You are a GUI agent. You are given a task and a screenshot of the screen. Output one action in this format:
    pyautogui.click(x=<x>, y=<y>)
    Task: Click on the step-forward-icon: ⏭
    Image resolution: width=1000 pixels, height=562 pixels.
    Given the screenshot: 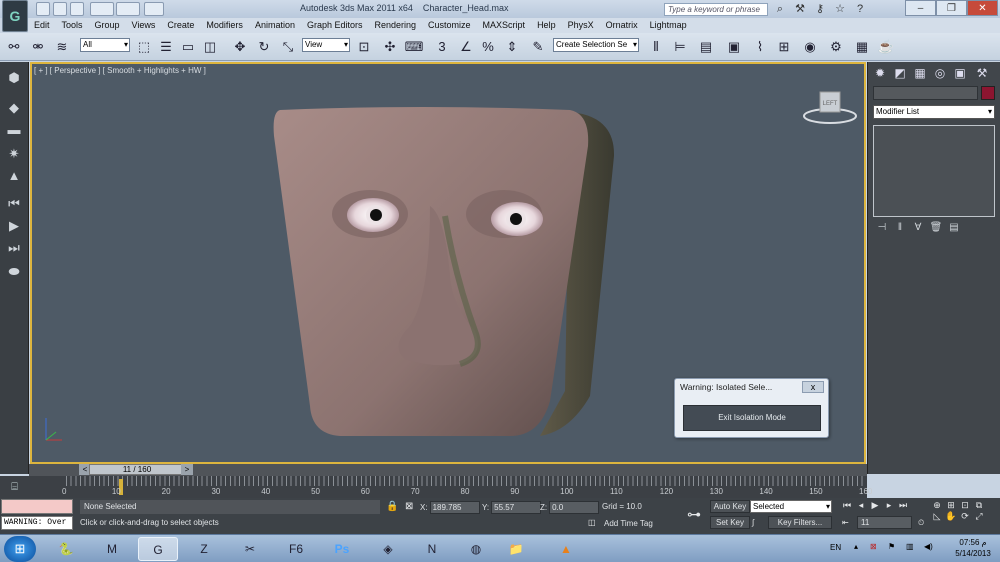 What is the action you would take?
    pyautogui.click(x=14, y=248)
    